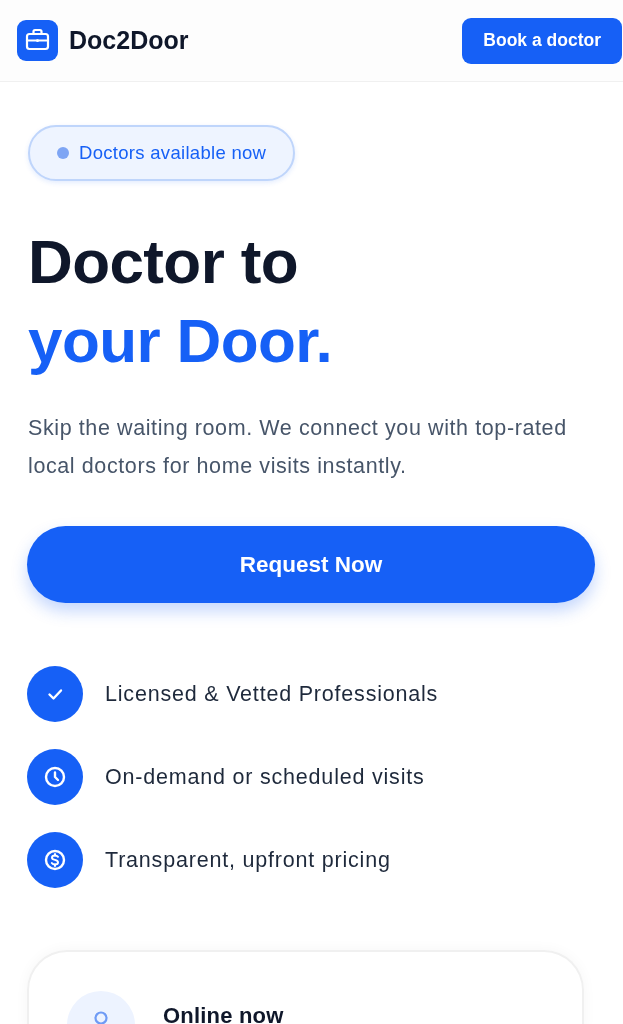  I want to click on check-icon, so click(55, 694).